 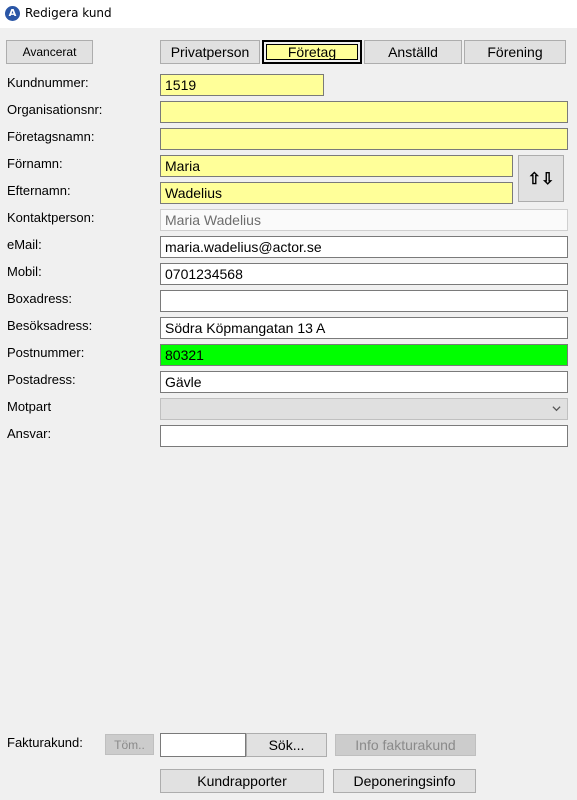 What do you see at coordinates (364, 409) in the screenshot?
I see `counterpart-select` at bounding box center [364, 409].